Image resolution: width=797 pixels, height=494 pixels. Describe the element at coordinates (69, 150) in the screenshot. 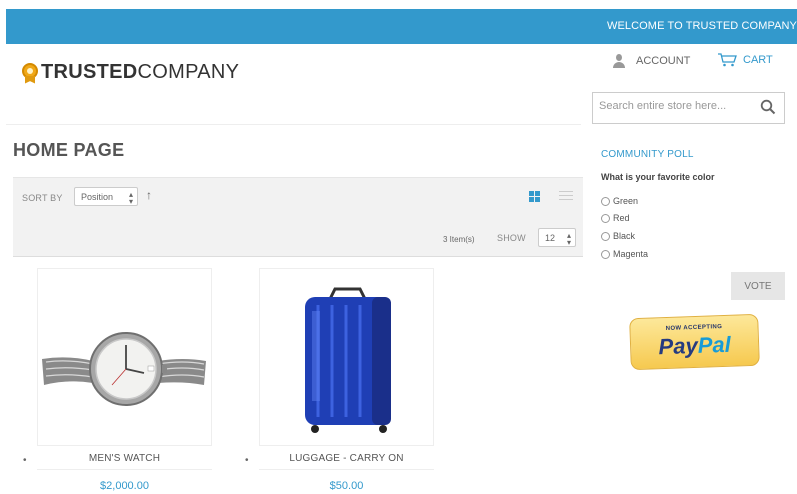

I see `page-title: HOME PAGE` at that location.